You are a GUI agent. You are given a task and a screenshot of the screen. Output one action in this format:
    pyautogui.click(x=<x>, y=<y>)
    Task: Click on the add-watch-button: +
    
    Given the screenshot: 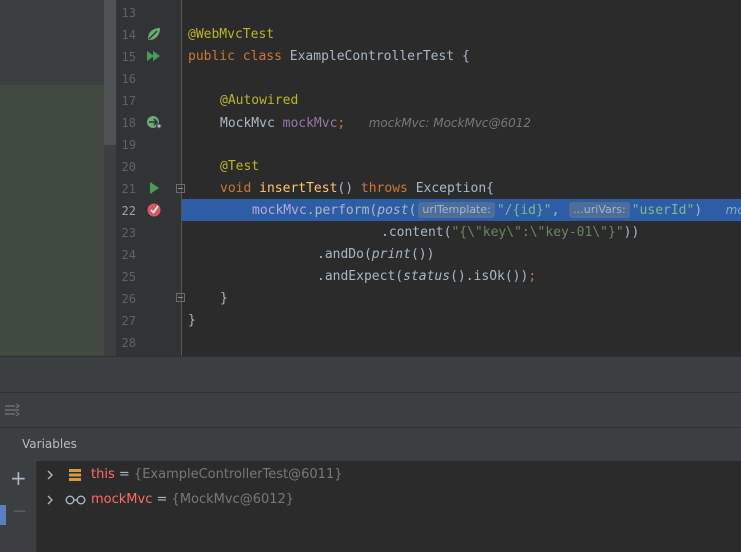 What is the action you would take?
    pyautogui.click(x=18, y=478)
    